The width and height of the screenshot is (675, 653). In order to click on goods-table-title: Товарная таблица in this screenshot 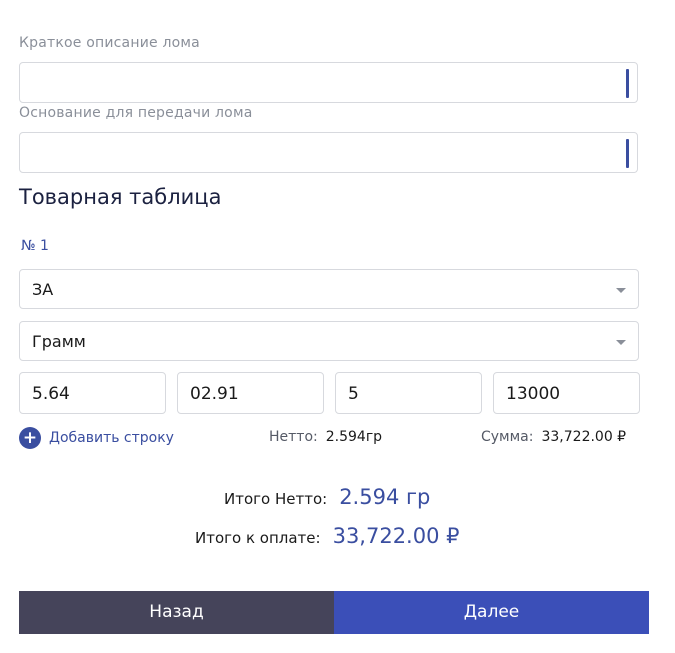, I will do `click(120, 197)`.